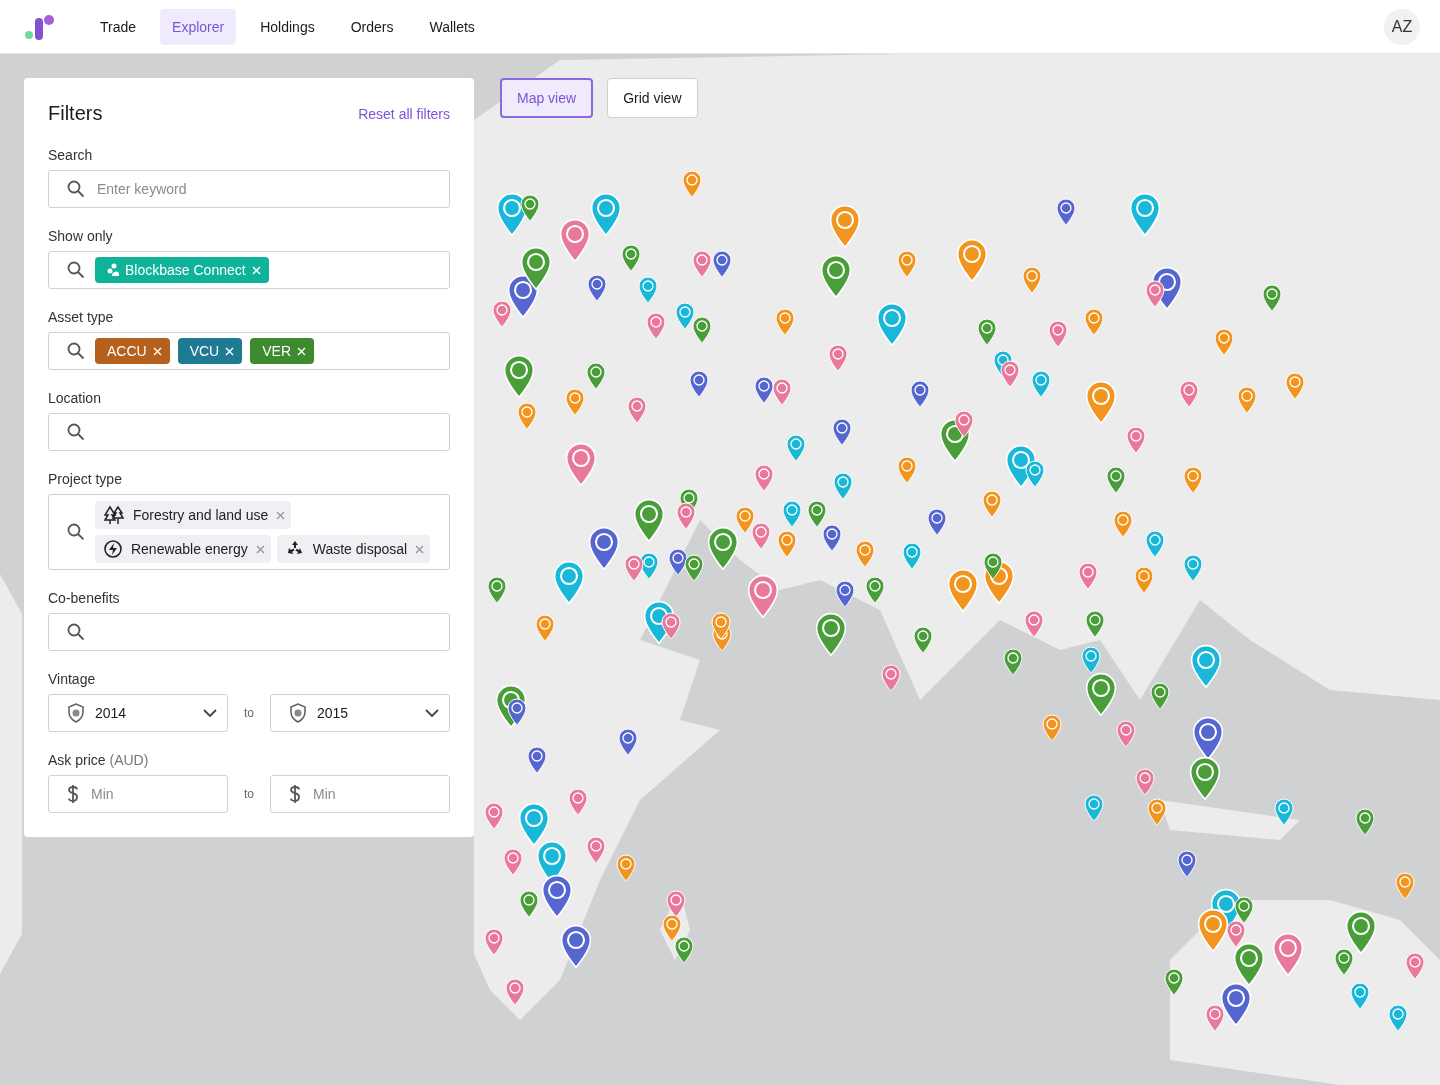 The image size is (1440, 1085). What do you see at coordinates (249, 532) in the screenshot?
I see `project-type-field: Forestry and land use Renewable energy Waste disposal` at bounding box center [249, 532].